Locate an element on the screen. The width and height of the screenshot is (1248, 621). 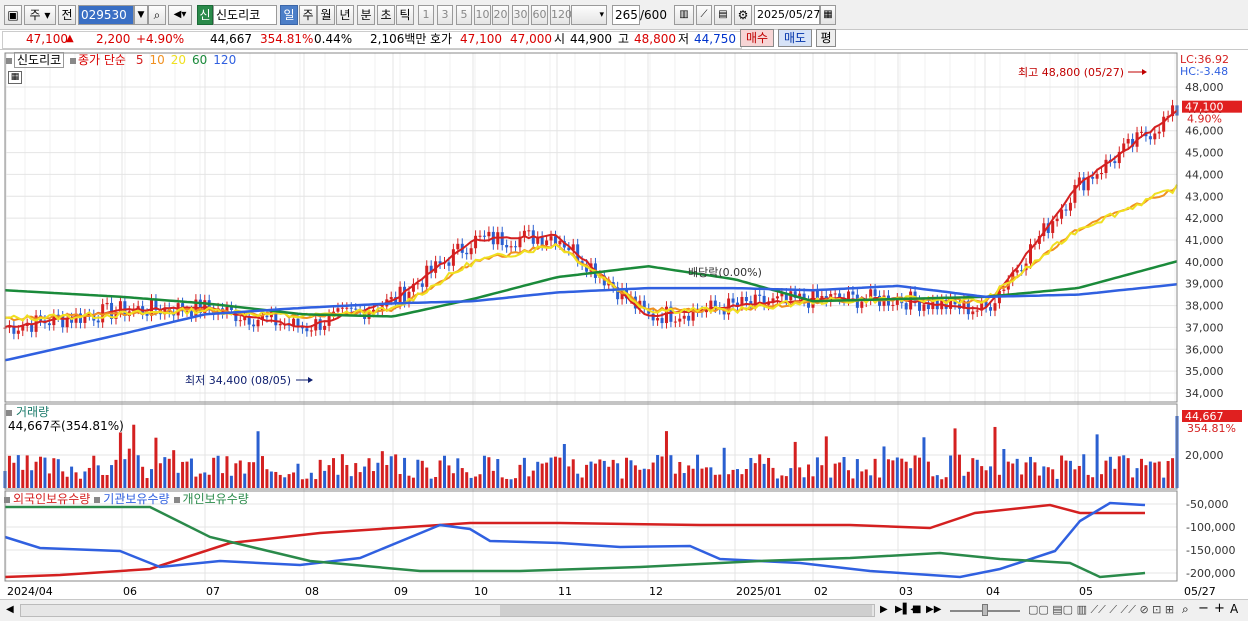
volume-title: 거래량 is located at coordinates (33, 412).